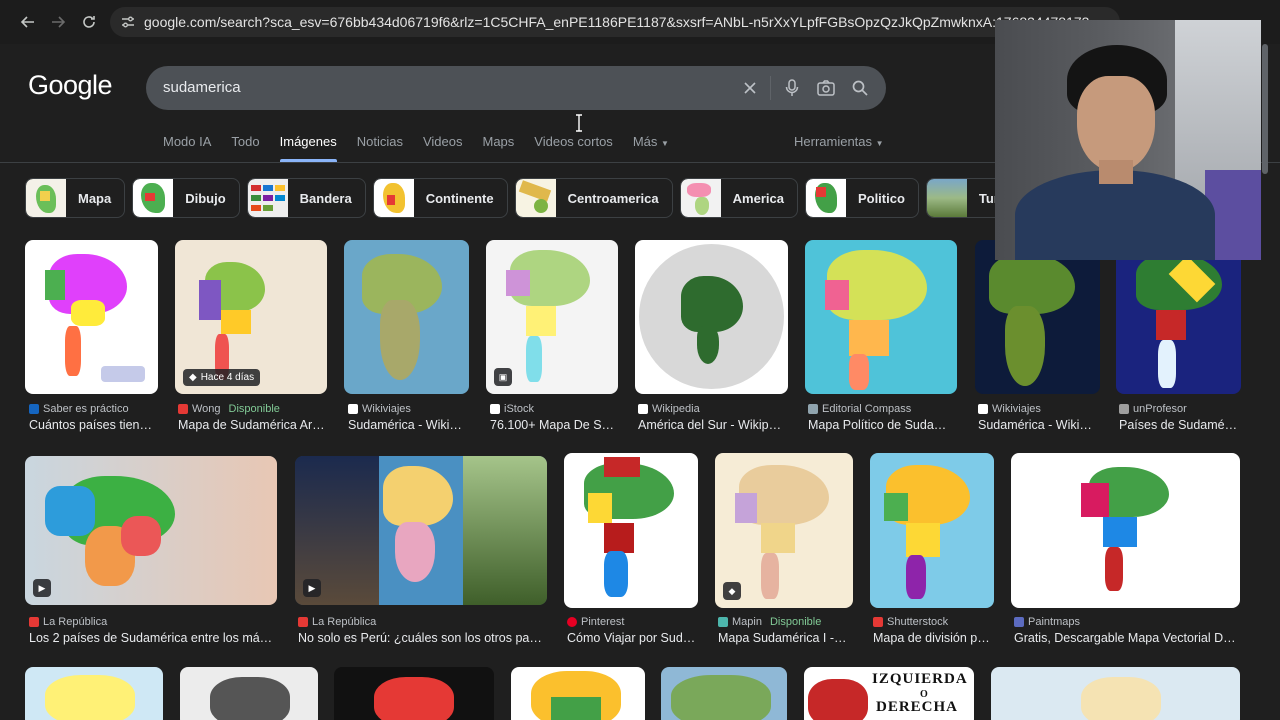  What do you see at coordinates (861, 198) in the screenshot?
I see `chip-politico: Politico` at bounding box center [861, 198].